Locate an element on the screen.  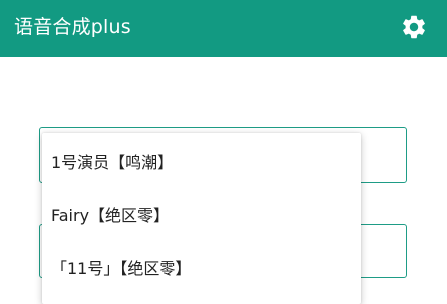
dropdown-option: 「11号」【绝区零】 is located at coordinates (201, 267).